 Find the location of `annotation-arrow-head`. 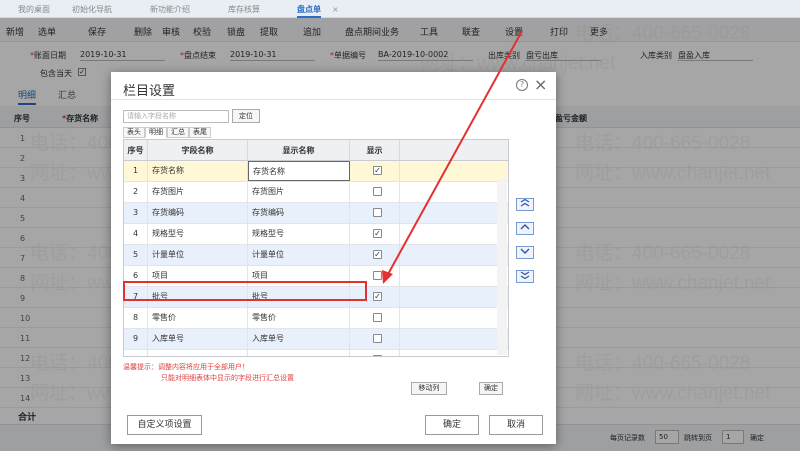

annotation-arrow-head is located at coordinates (387, 277).